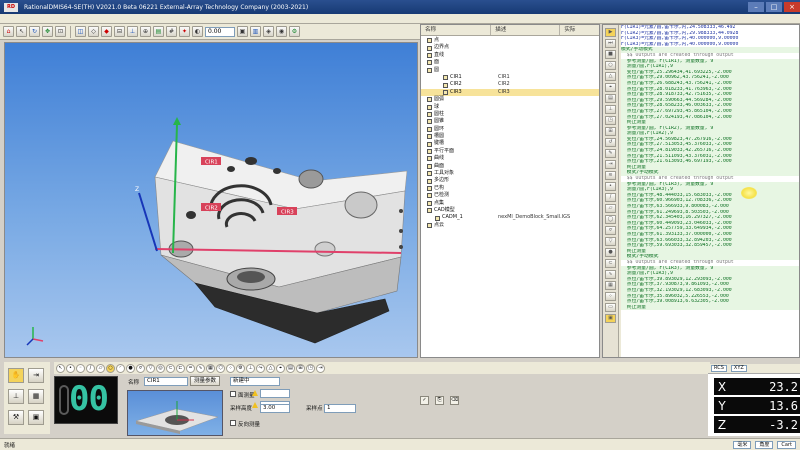 The image size is (800, 450). Describe the element at coordinates (774, 7) in the screenshot. I see `maximize-button: □` at that location.